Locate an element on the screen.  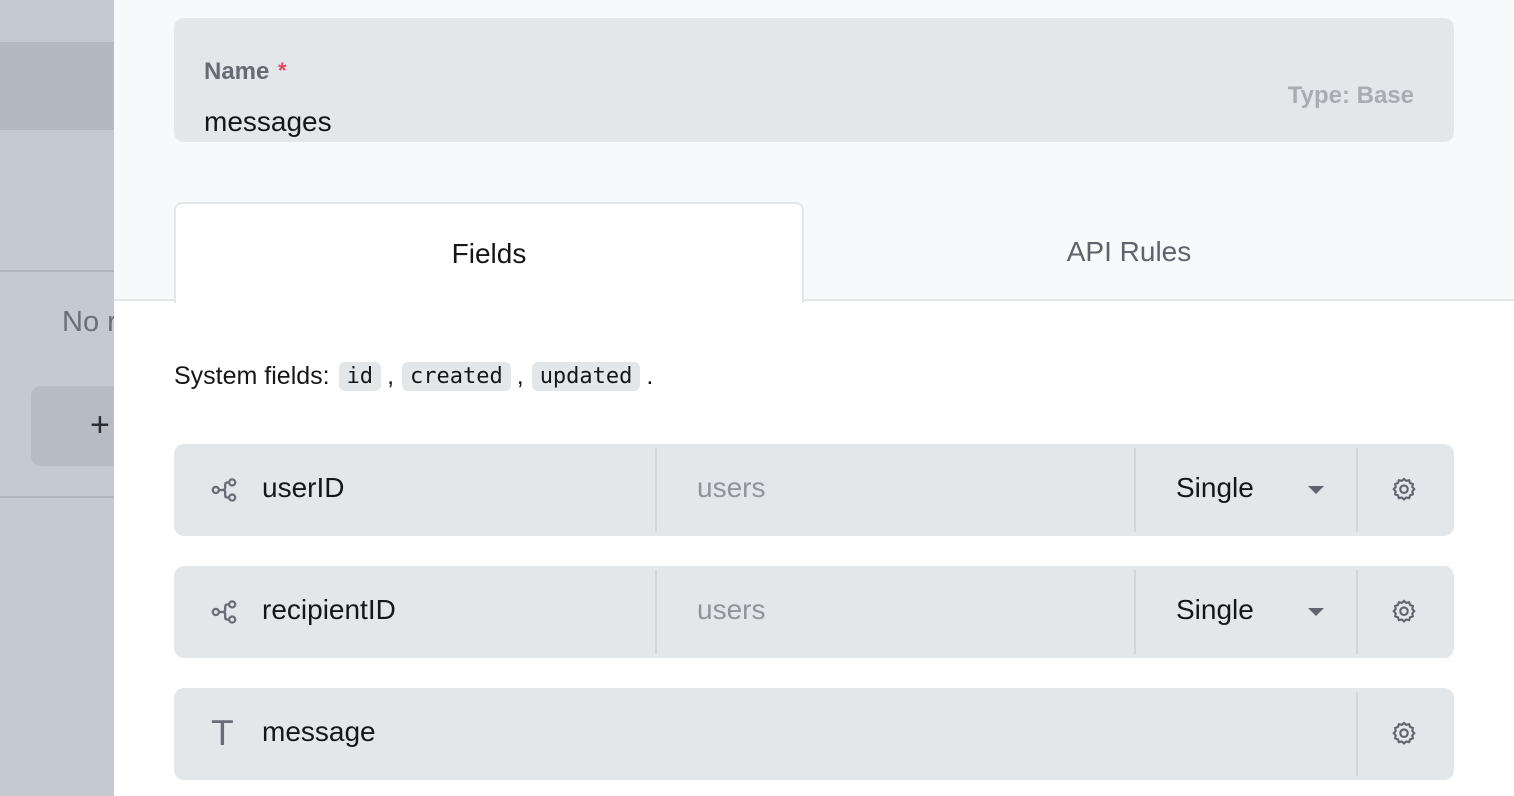
required-marker: * is located at coordinates (282, 70).